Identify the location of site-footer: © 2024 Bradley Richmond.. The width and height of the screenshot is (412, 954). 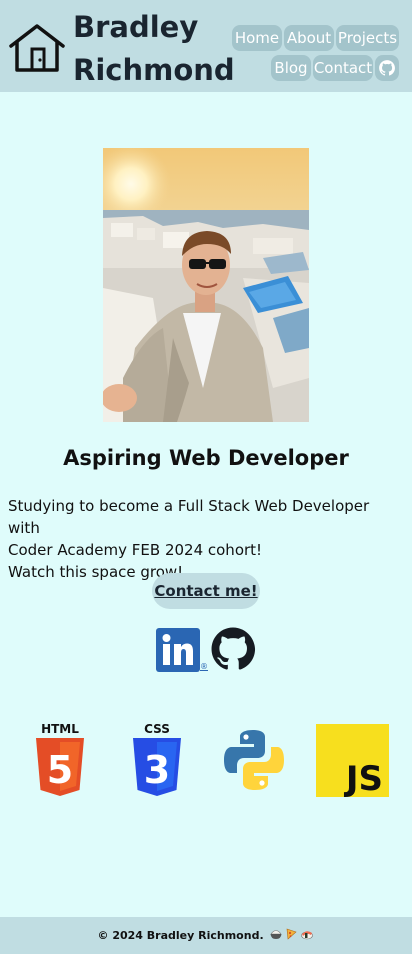
(206, 935).